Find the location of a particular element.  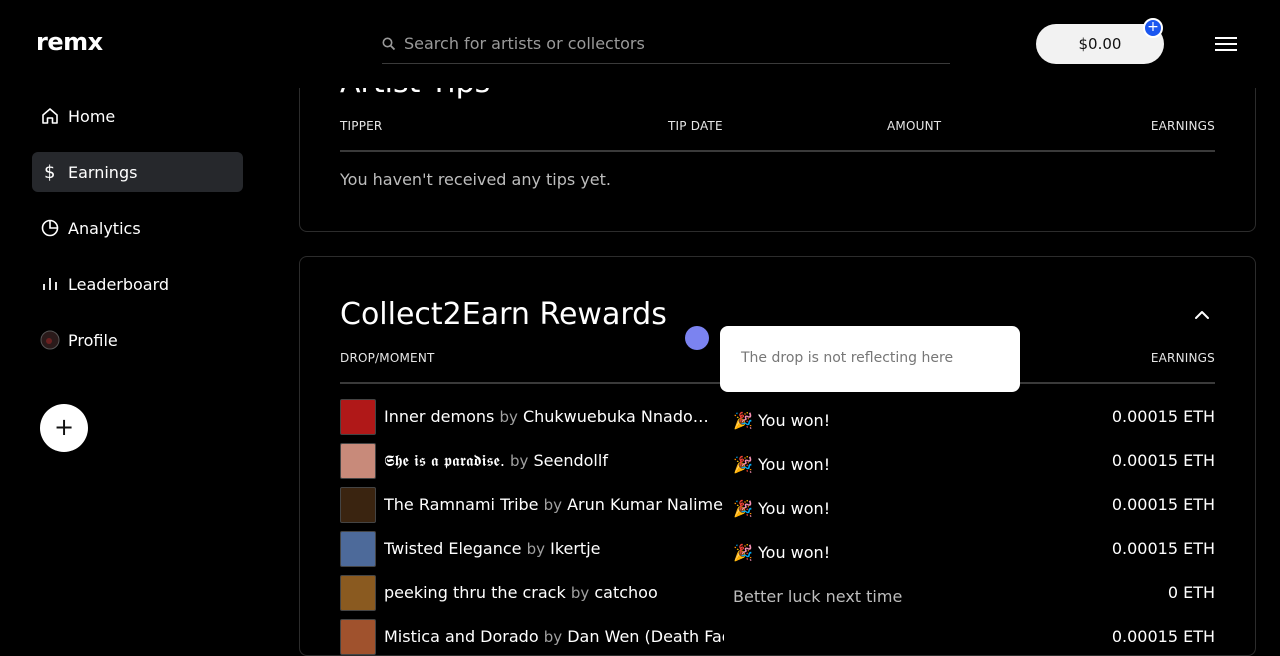

drop-title: Twisted Elegance is located at coordinates (453, 548).